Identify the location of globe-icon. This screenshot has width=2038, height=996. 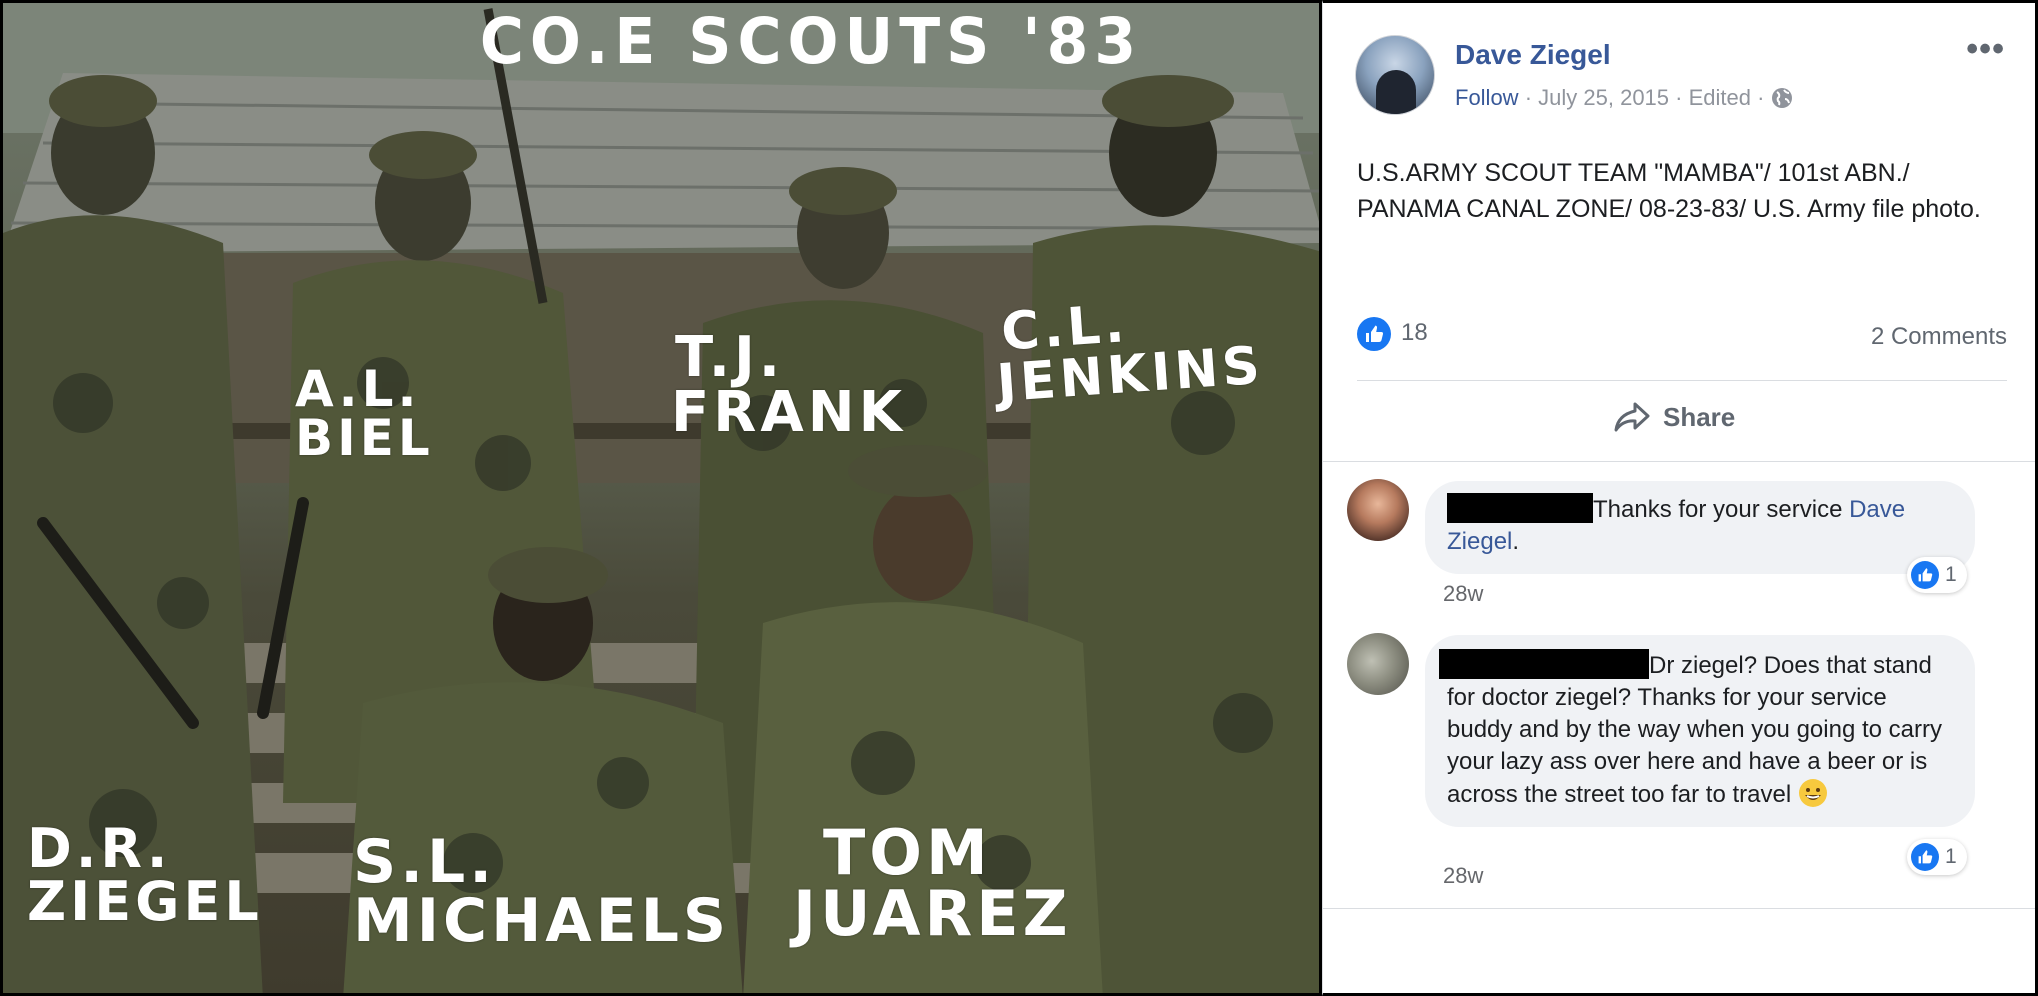
(1782, 98).